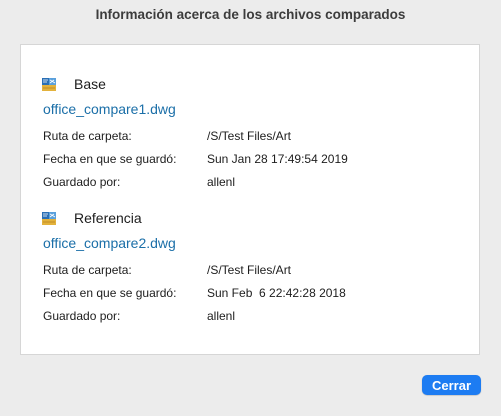 The height and width of the screenshot is (416, 501). I want to click on field-value: Sun Jan 28 17:49:54 2019, so click(277, 159).